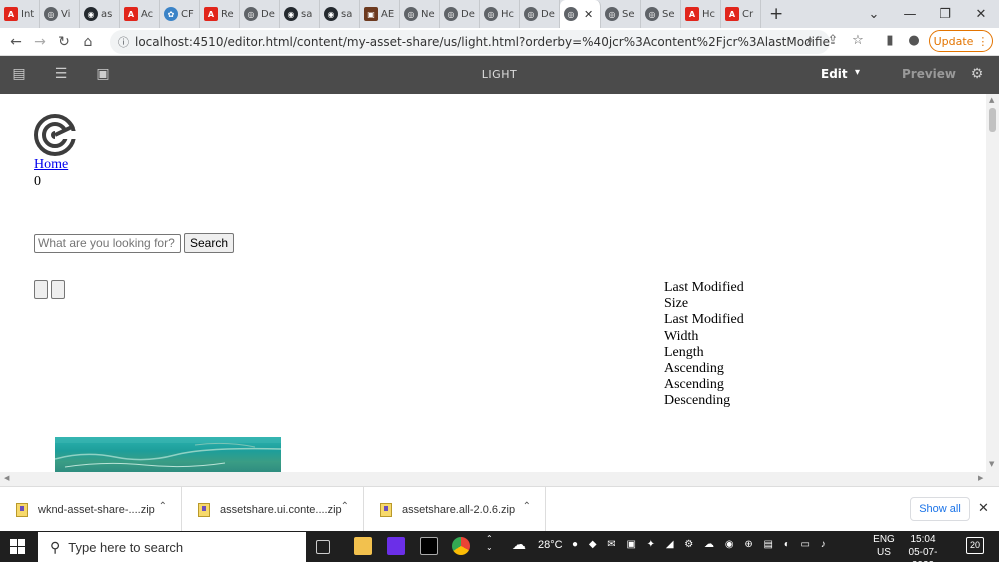 The width and height of the screenshot is (999, 572). Describe the element at coordinates (499, 75) in the screenshot. I see `editor-toolbar: ▤ ☰ ▣ LIGHT Edit ▾ Preview ⚙` at that location.